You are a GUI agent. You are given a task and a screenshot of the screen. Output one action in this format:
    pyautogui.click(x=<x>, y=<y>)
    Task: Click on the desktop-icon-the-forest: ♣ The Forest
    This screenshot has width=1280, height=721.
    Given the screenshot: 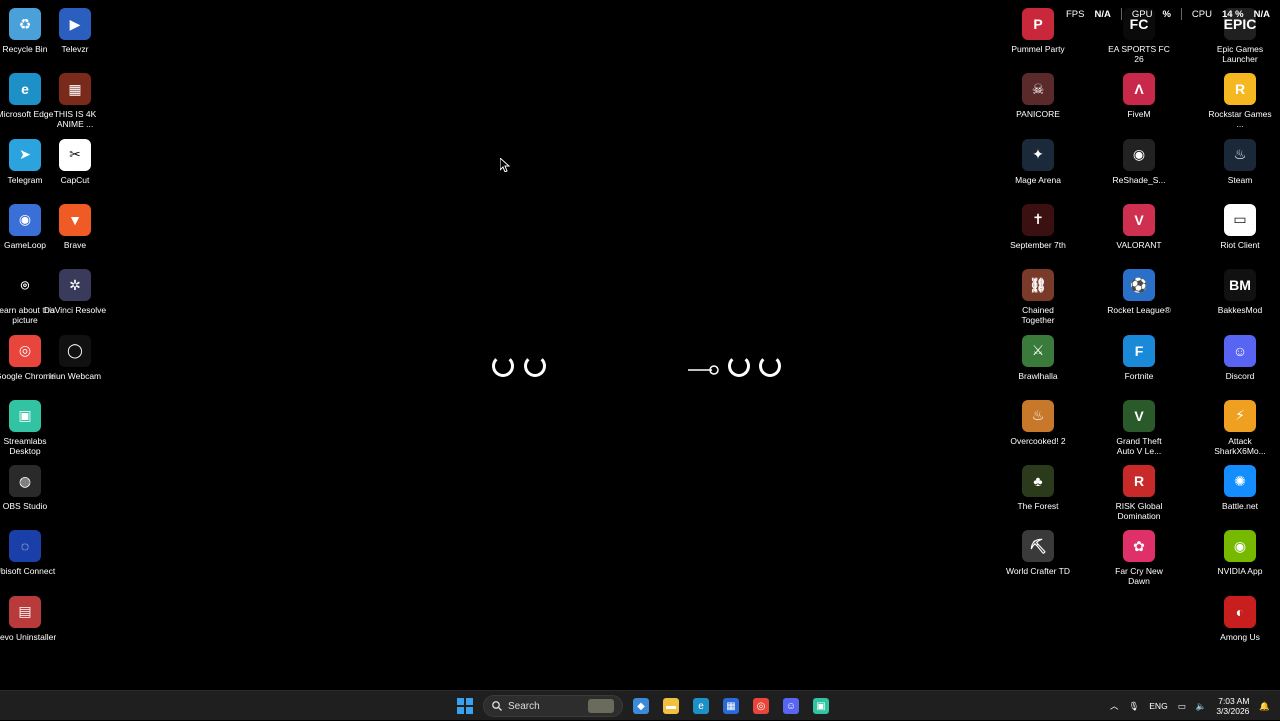 What is the action you would take?
    pyautogui.click(x=1038, y=488)
    